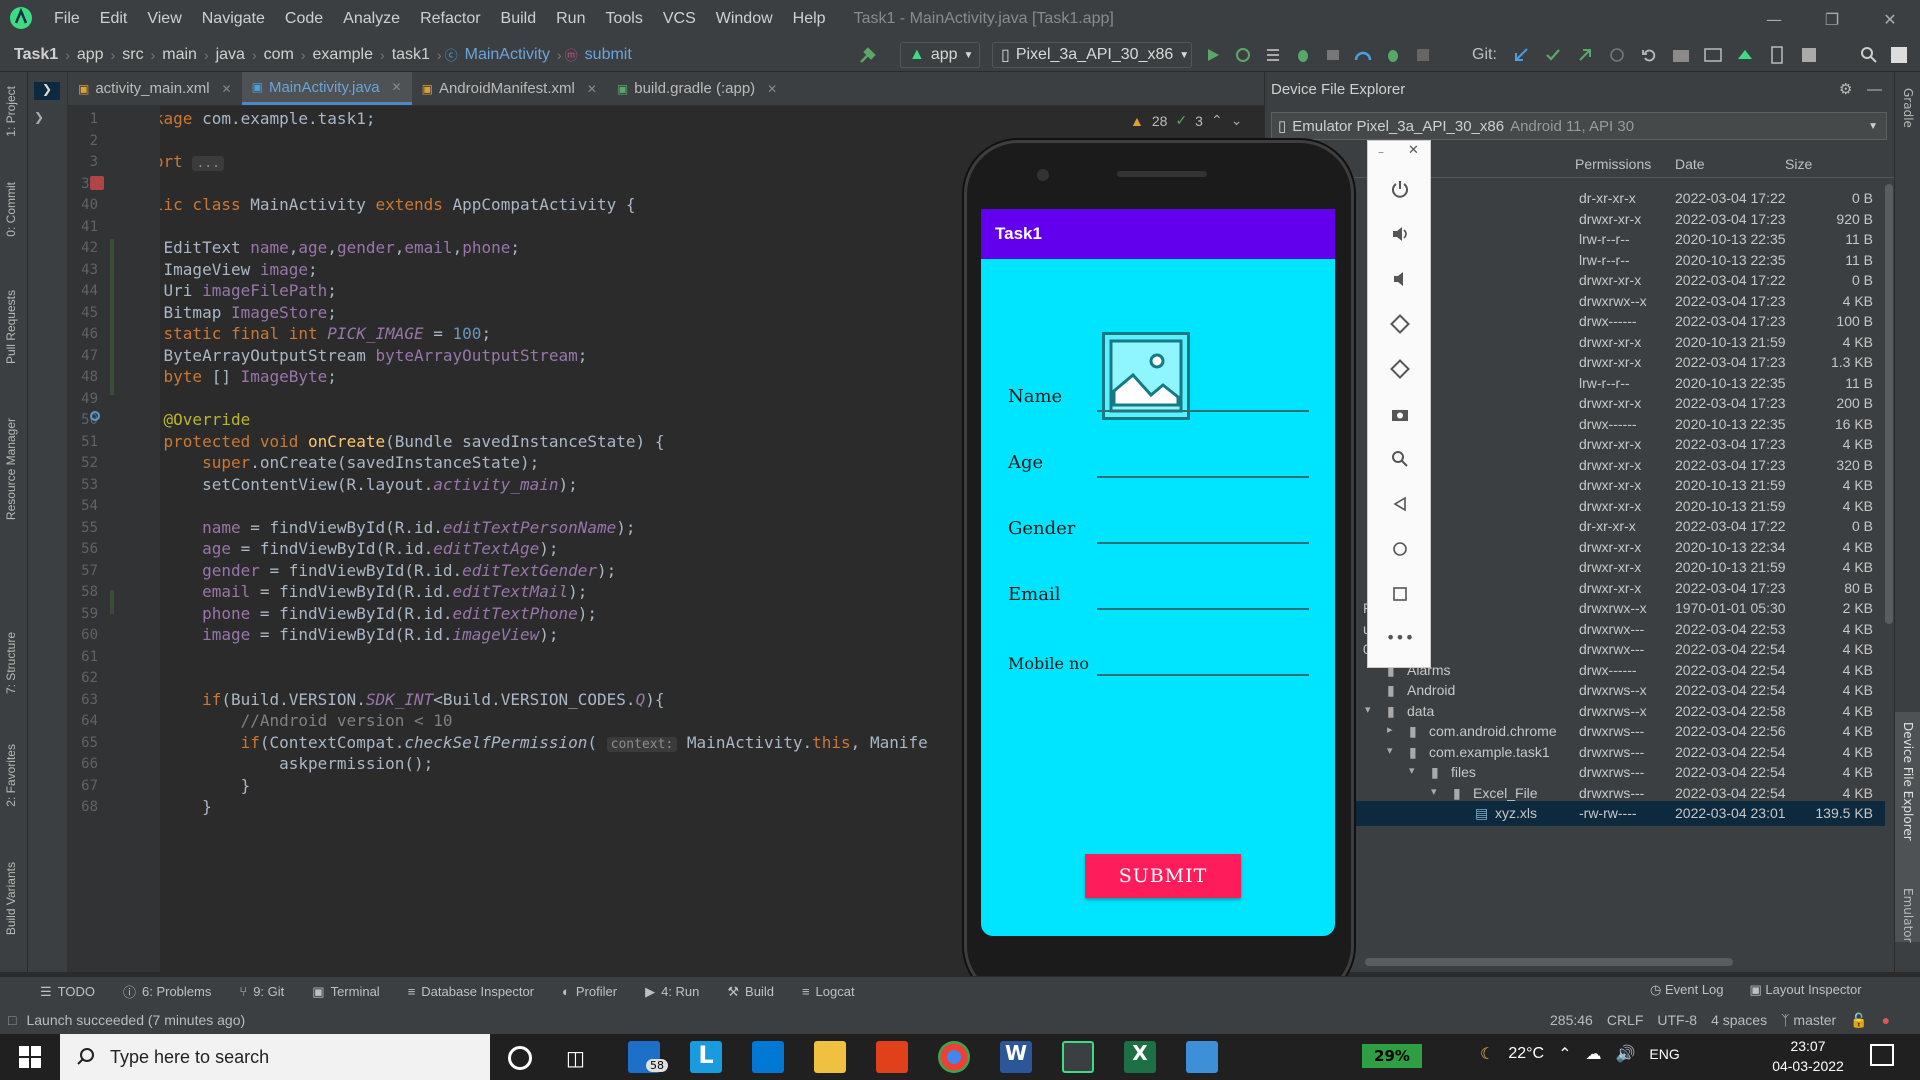 Image resolution: width=1920 pixels, height=1080 pixels. I want to click on tool-9-git: ⑂ 9: Git, so click(261, 991).